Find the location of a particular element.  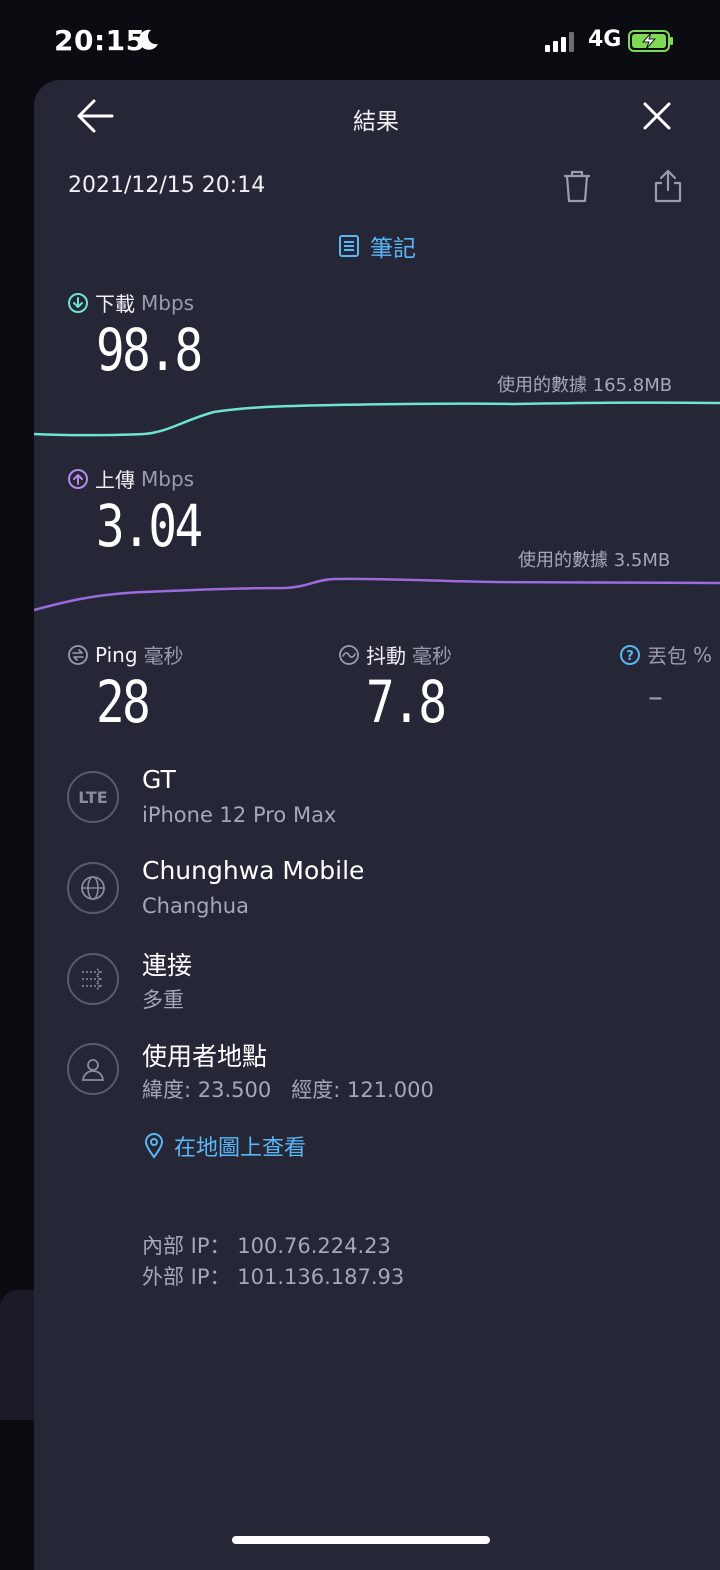

connection-title: 連接 is located at coordinates (167, 965).